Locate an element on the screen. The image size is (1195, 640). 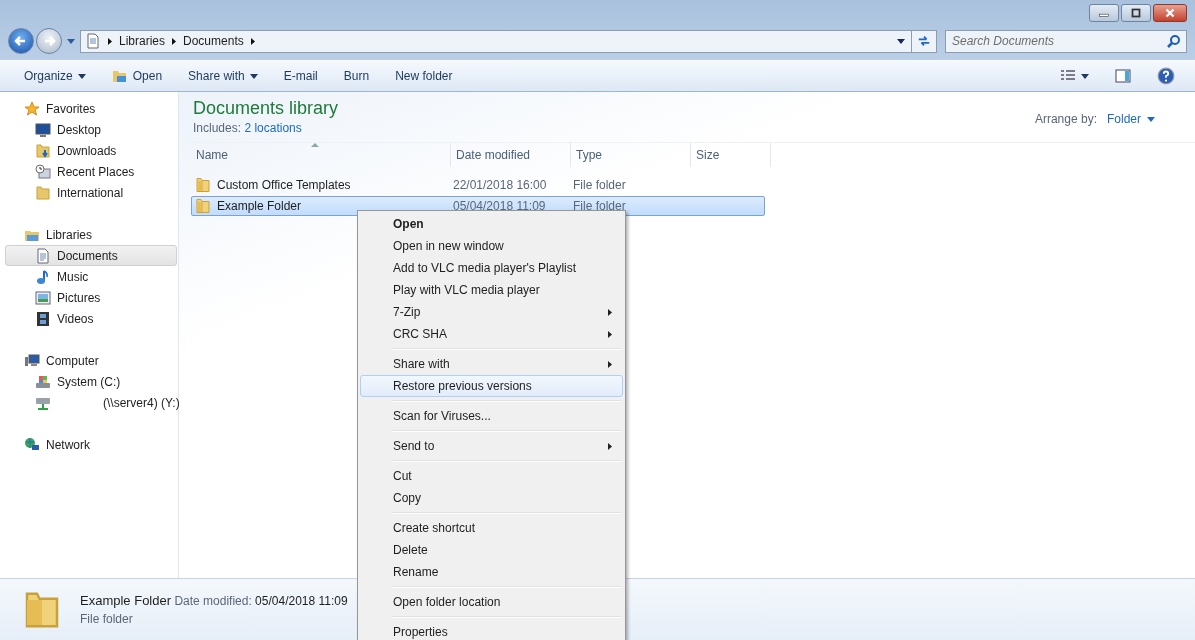
network-globe-icon is located at coordinates (32, 444).